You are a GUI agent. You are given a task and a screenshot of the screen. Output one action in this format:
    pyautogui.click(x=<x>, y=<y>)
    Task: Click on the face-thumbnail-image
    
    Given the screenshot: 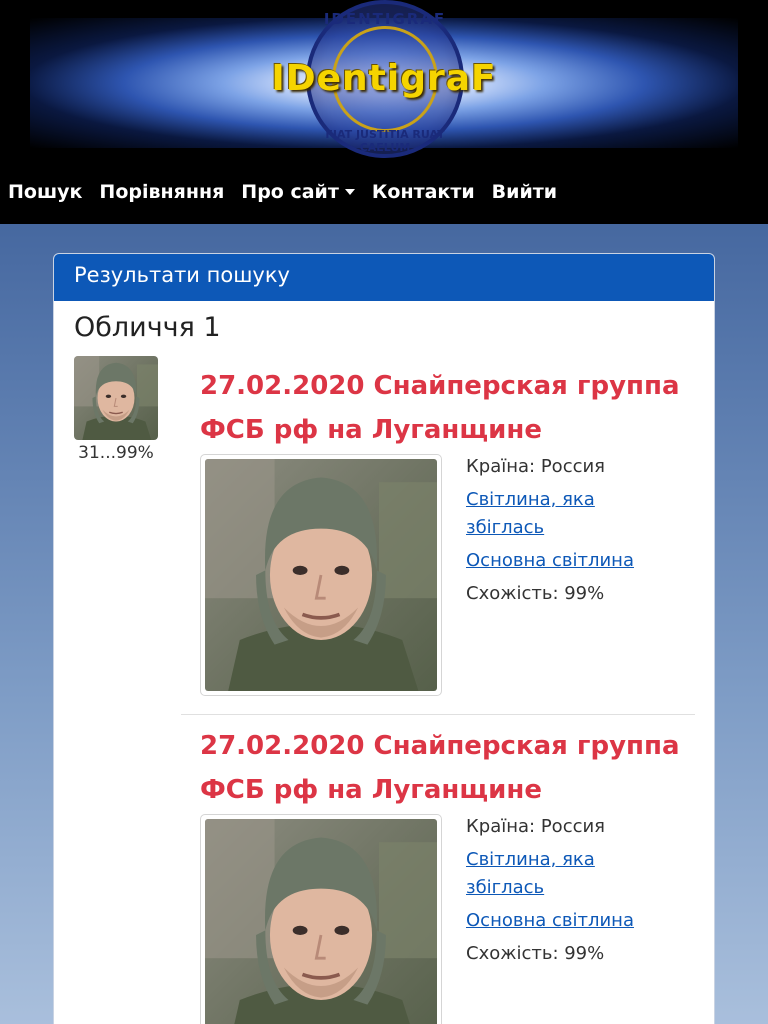 What is the action you would take?
    pyautogui.click(x=116, y=398)
    